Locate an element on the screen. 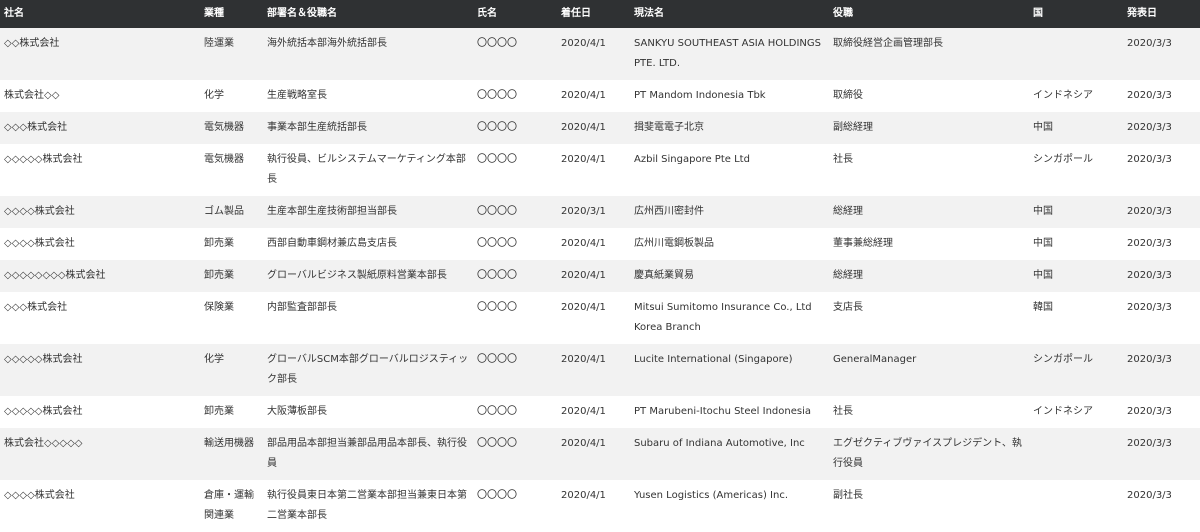 This screenshot has height=532, width=1200. cell-department-title: 海外統括本部海外統括部長 is located at coordinates (368, 54).